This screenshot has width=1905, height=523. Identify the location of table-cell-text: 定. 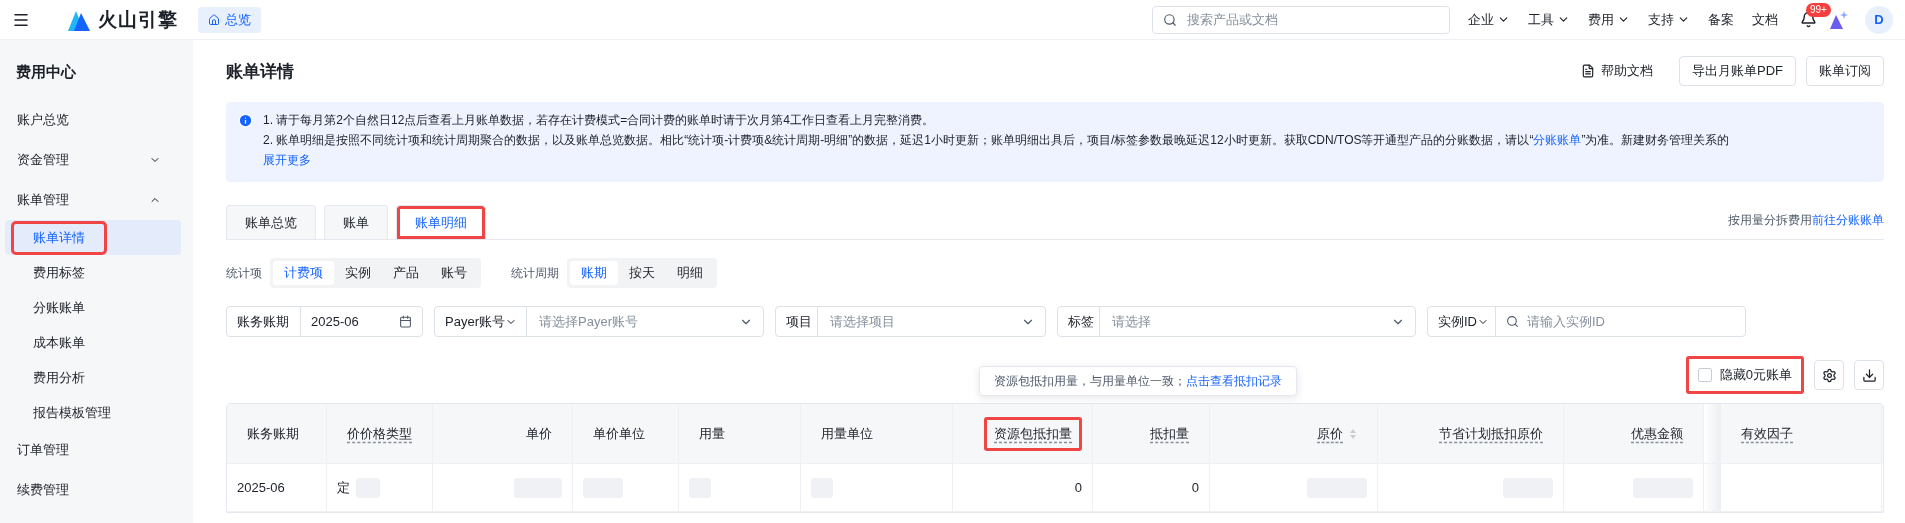
(343, 487).